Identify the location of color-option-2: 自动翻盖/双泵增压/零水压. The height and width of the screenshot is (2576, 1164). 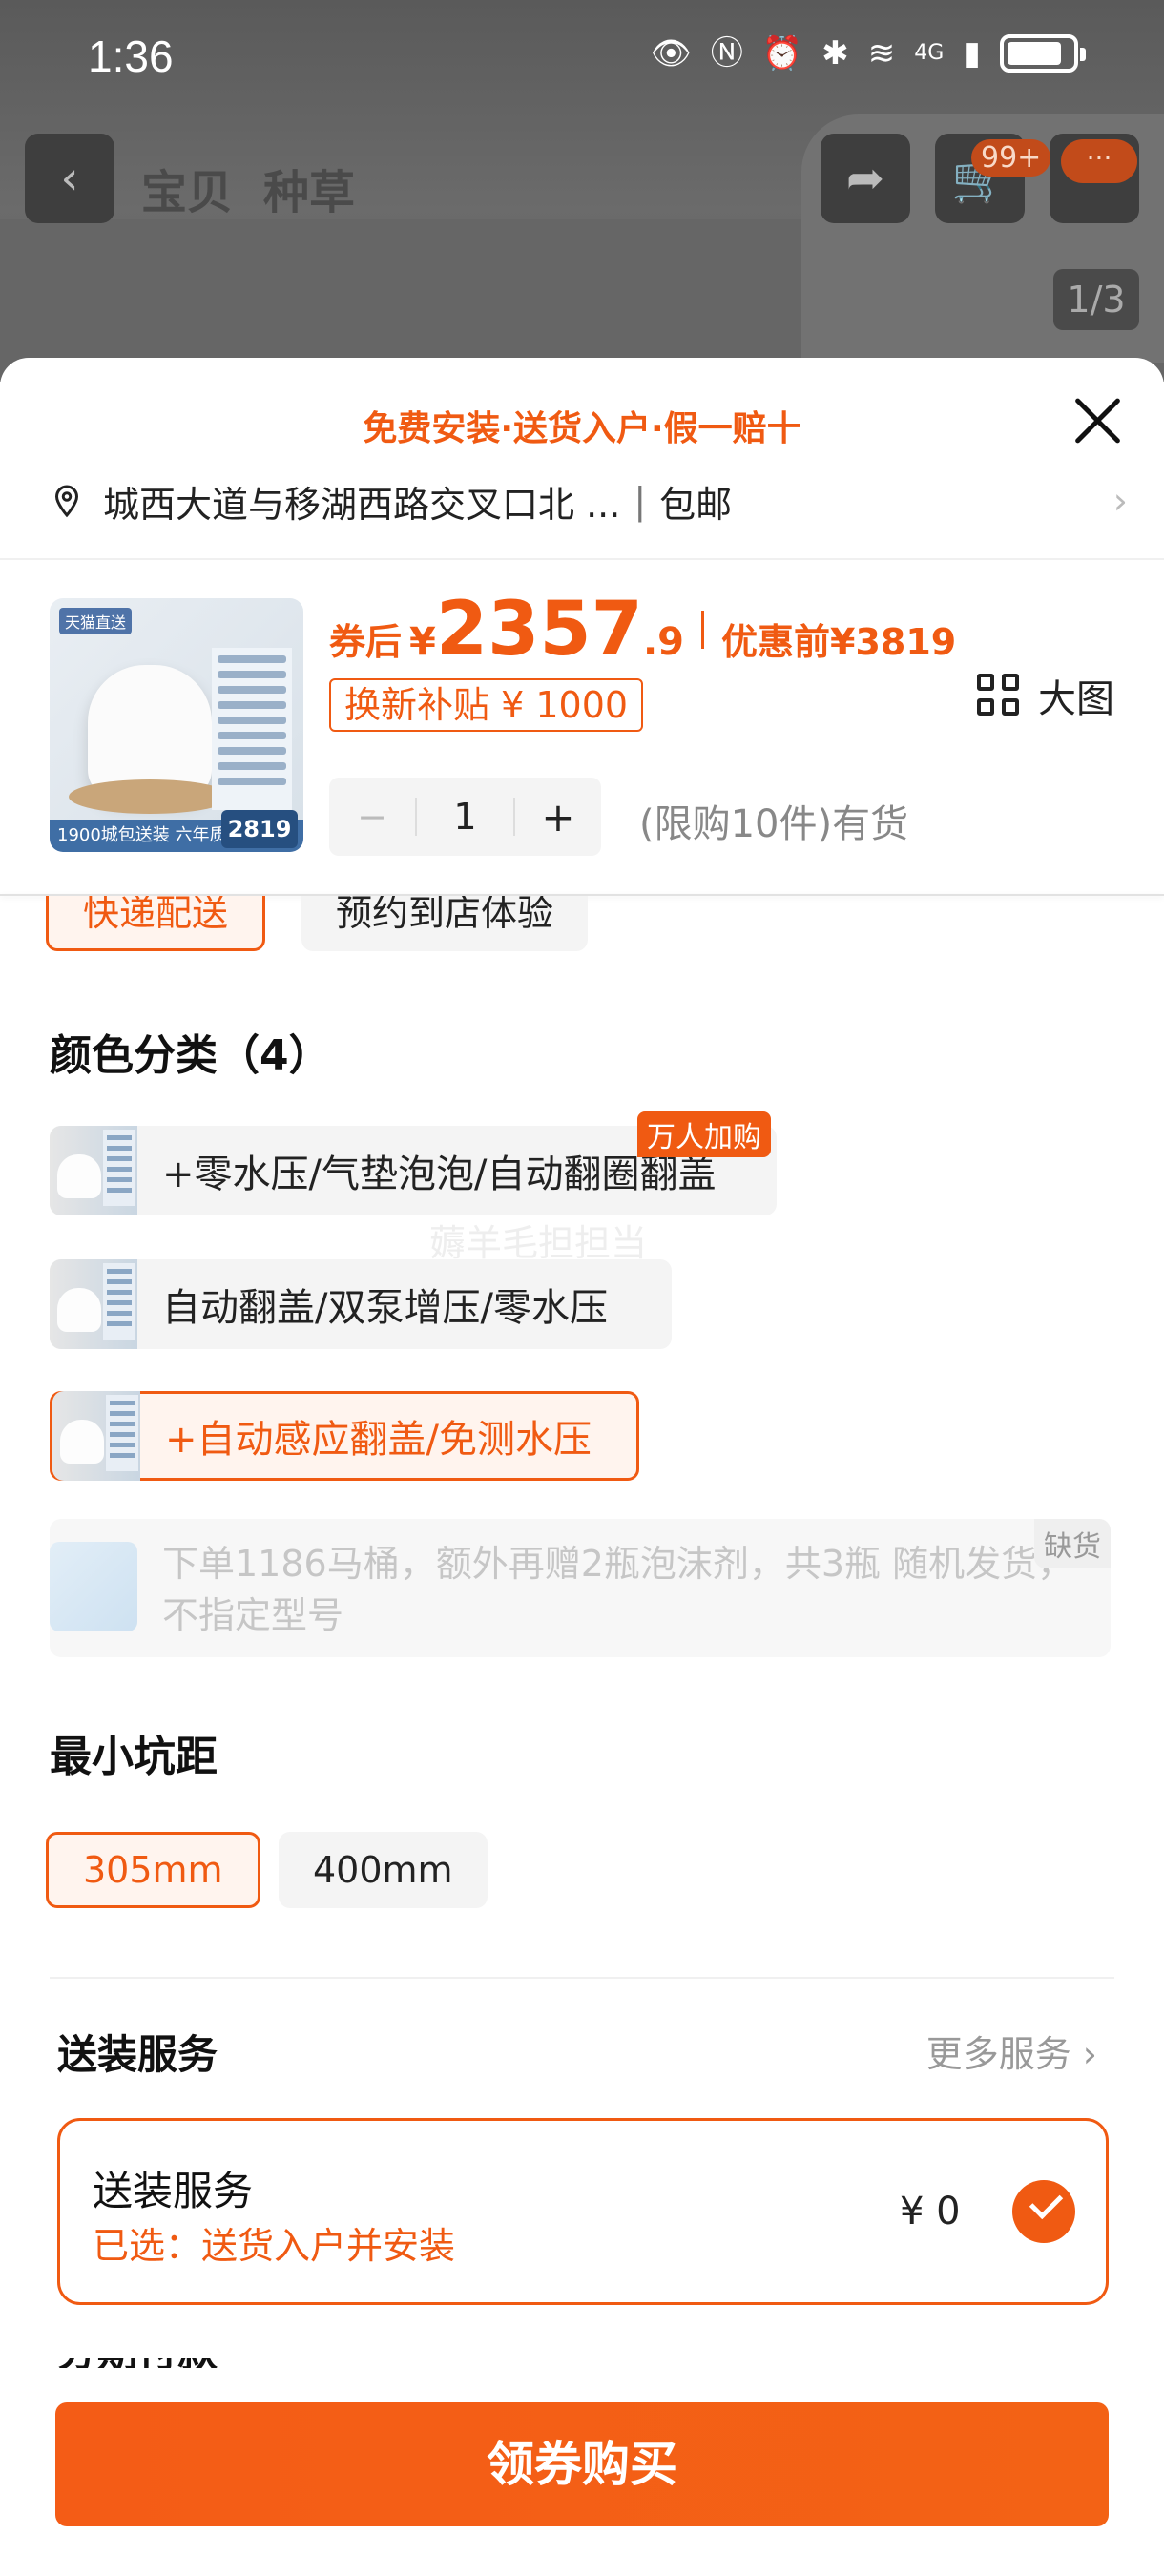
(361, 1304).